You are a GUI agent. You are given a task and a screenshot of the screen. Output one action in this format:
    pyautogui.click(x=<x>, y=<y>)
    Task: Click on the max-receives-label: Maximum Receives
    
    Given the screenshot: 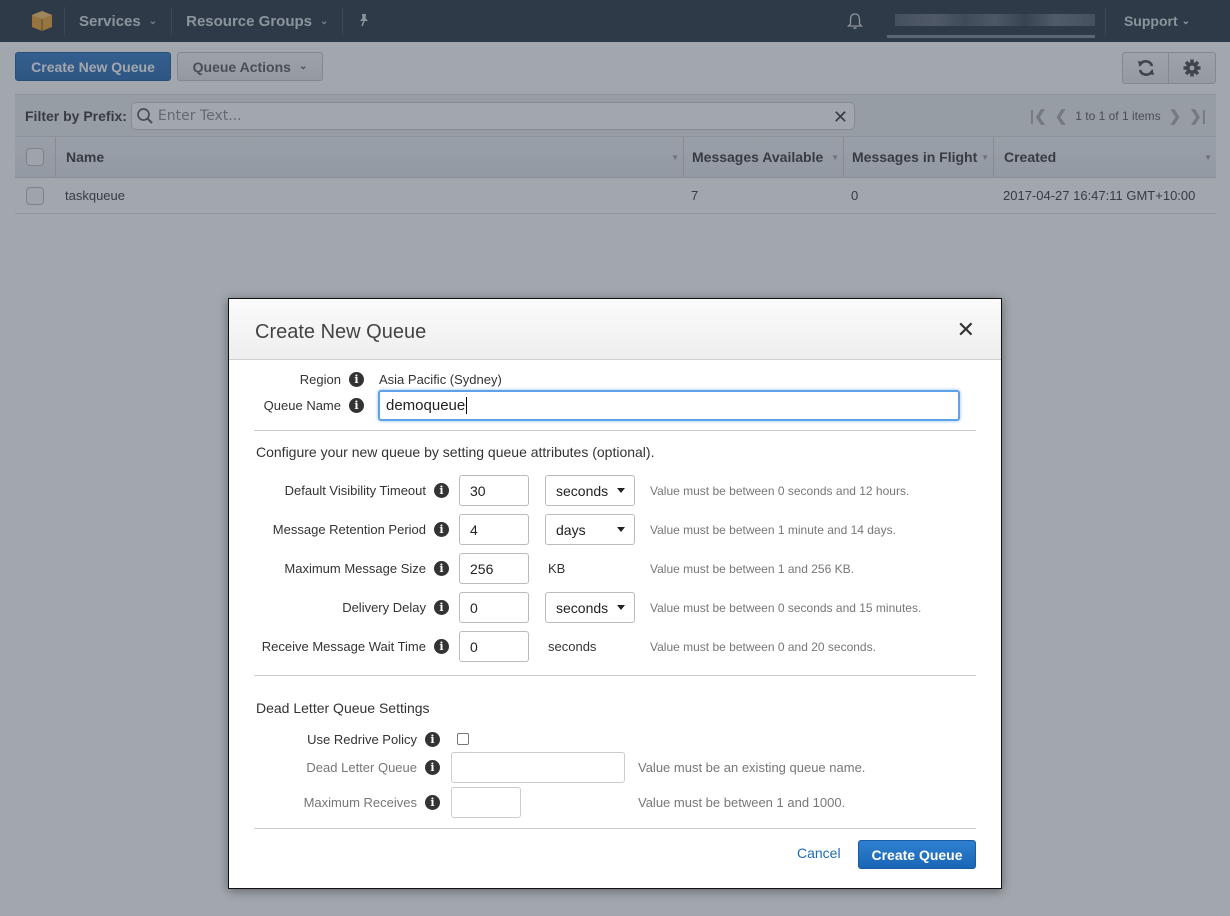 What is the action you would take?
    pyautogui.click(x=360, y=802)
    